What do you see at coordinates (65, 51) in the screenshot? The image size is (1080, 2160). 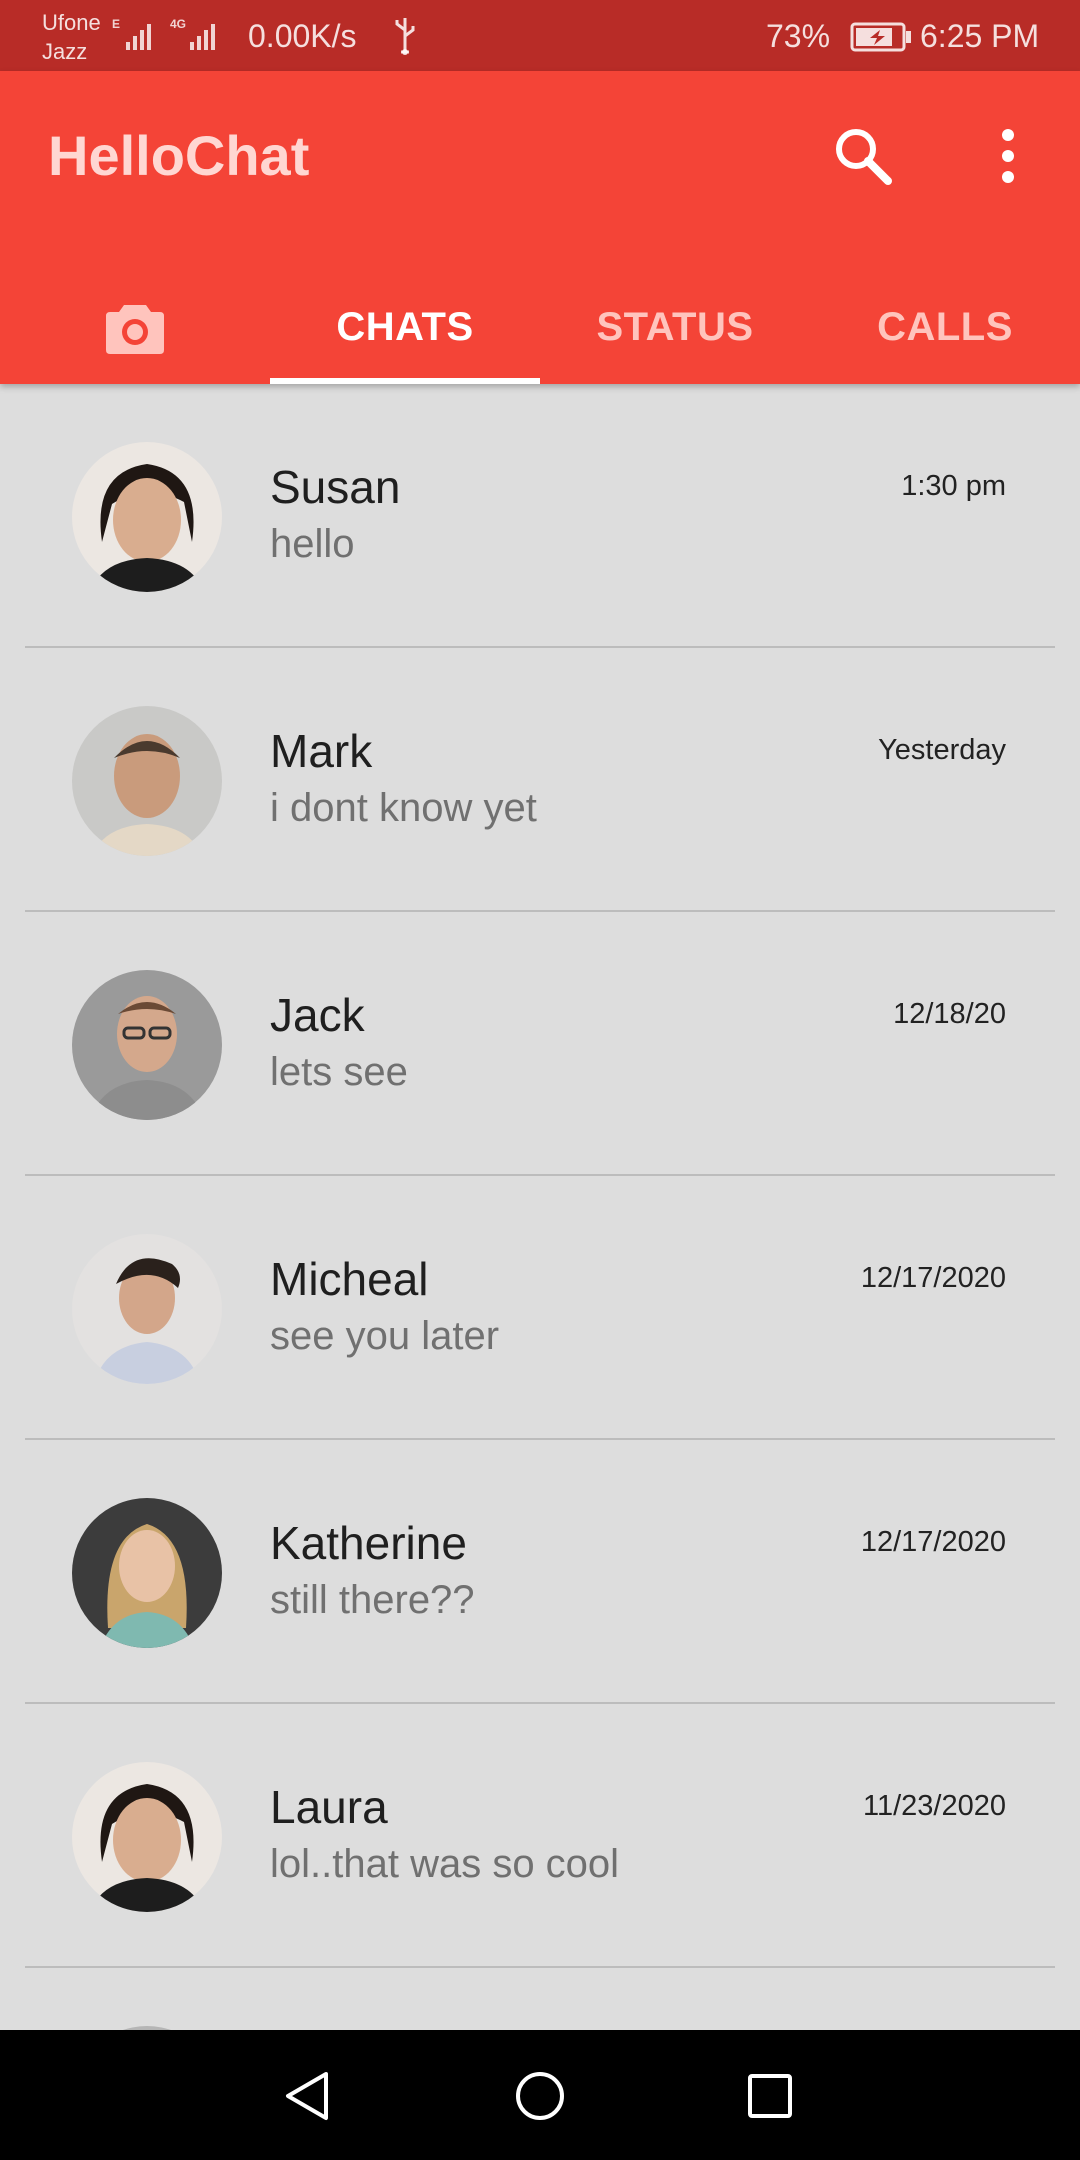 I see `carrier-line-2: Jazz` at bounding box center [65, 51].